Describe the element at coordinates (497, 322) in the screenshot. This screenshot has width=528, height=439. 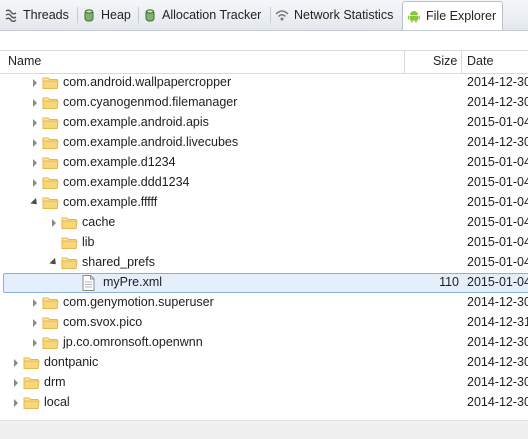
I see `tree-item-date: 2014-12-31` at that location.